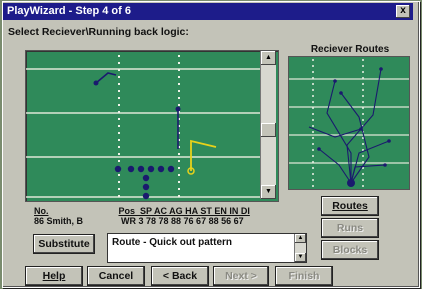 The image size is (422, 289). What do you see at coordinates (172, 242) in the screenshot?
I see `route-description: Route - Quick out pattern` at bounding box center [172, 242].